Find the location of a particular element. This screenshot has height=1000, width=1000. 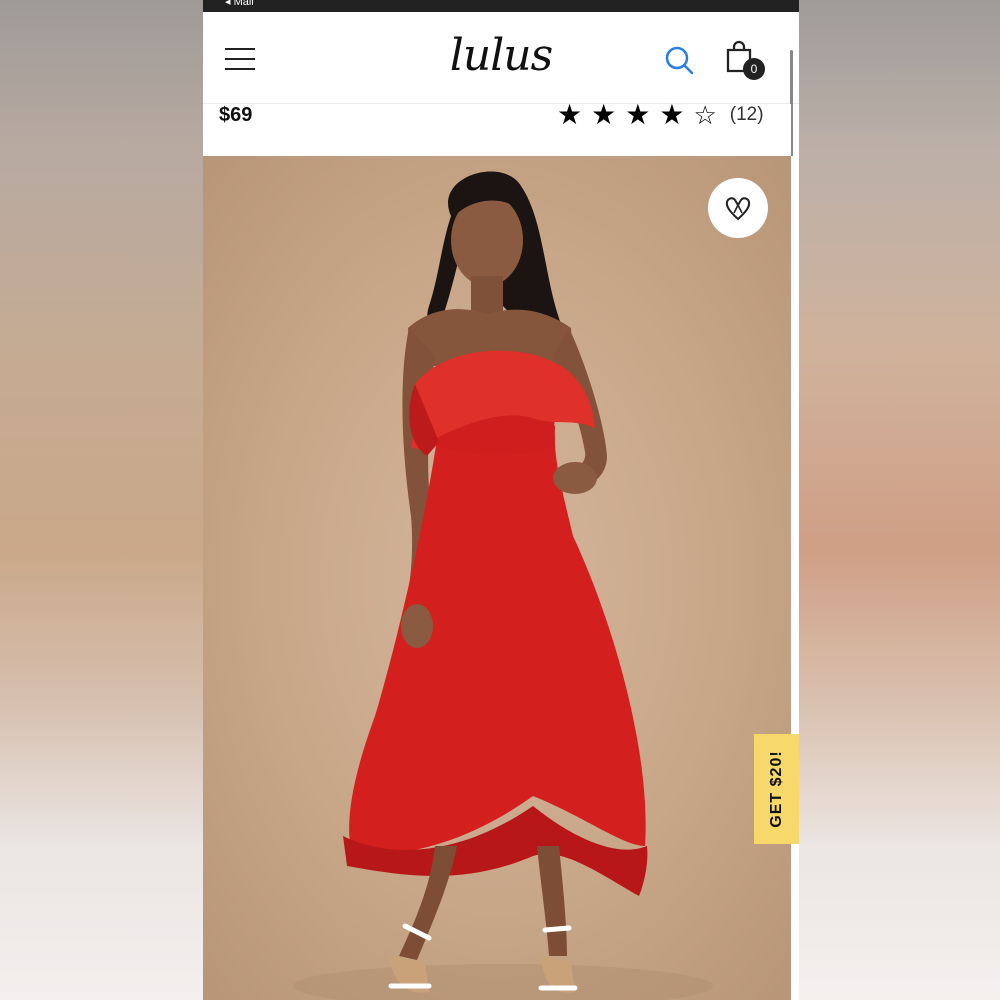

heart-icon is located at coordinates (738, 209).